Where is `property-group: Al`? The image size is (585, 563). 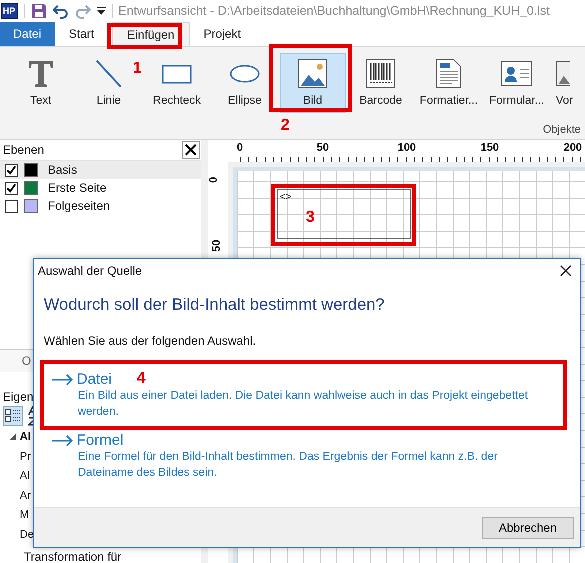
property-group: Al is located at coordinates (25, 437).